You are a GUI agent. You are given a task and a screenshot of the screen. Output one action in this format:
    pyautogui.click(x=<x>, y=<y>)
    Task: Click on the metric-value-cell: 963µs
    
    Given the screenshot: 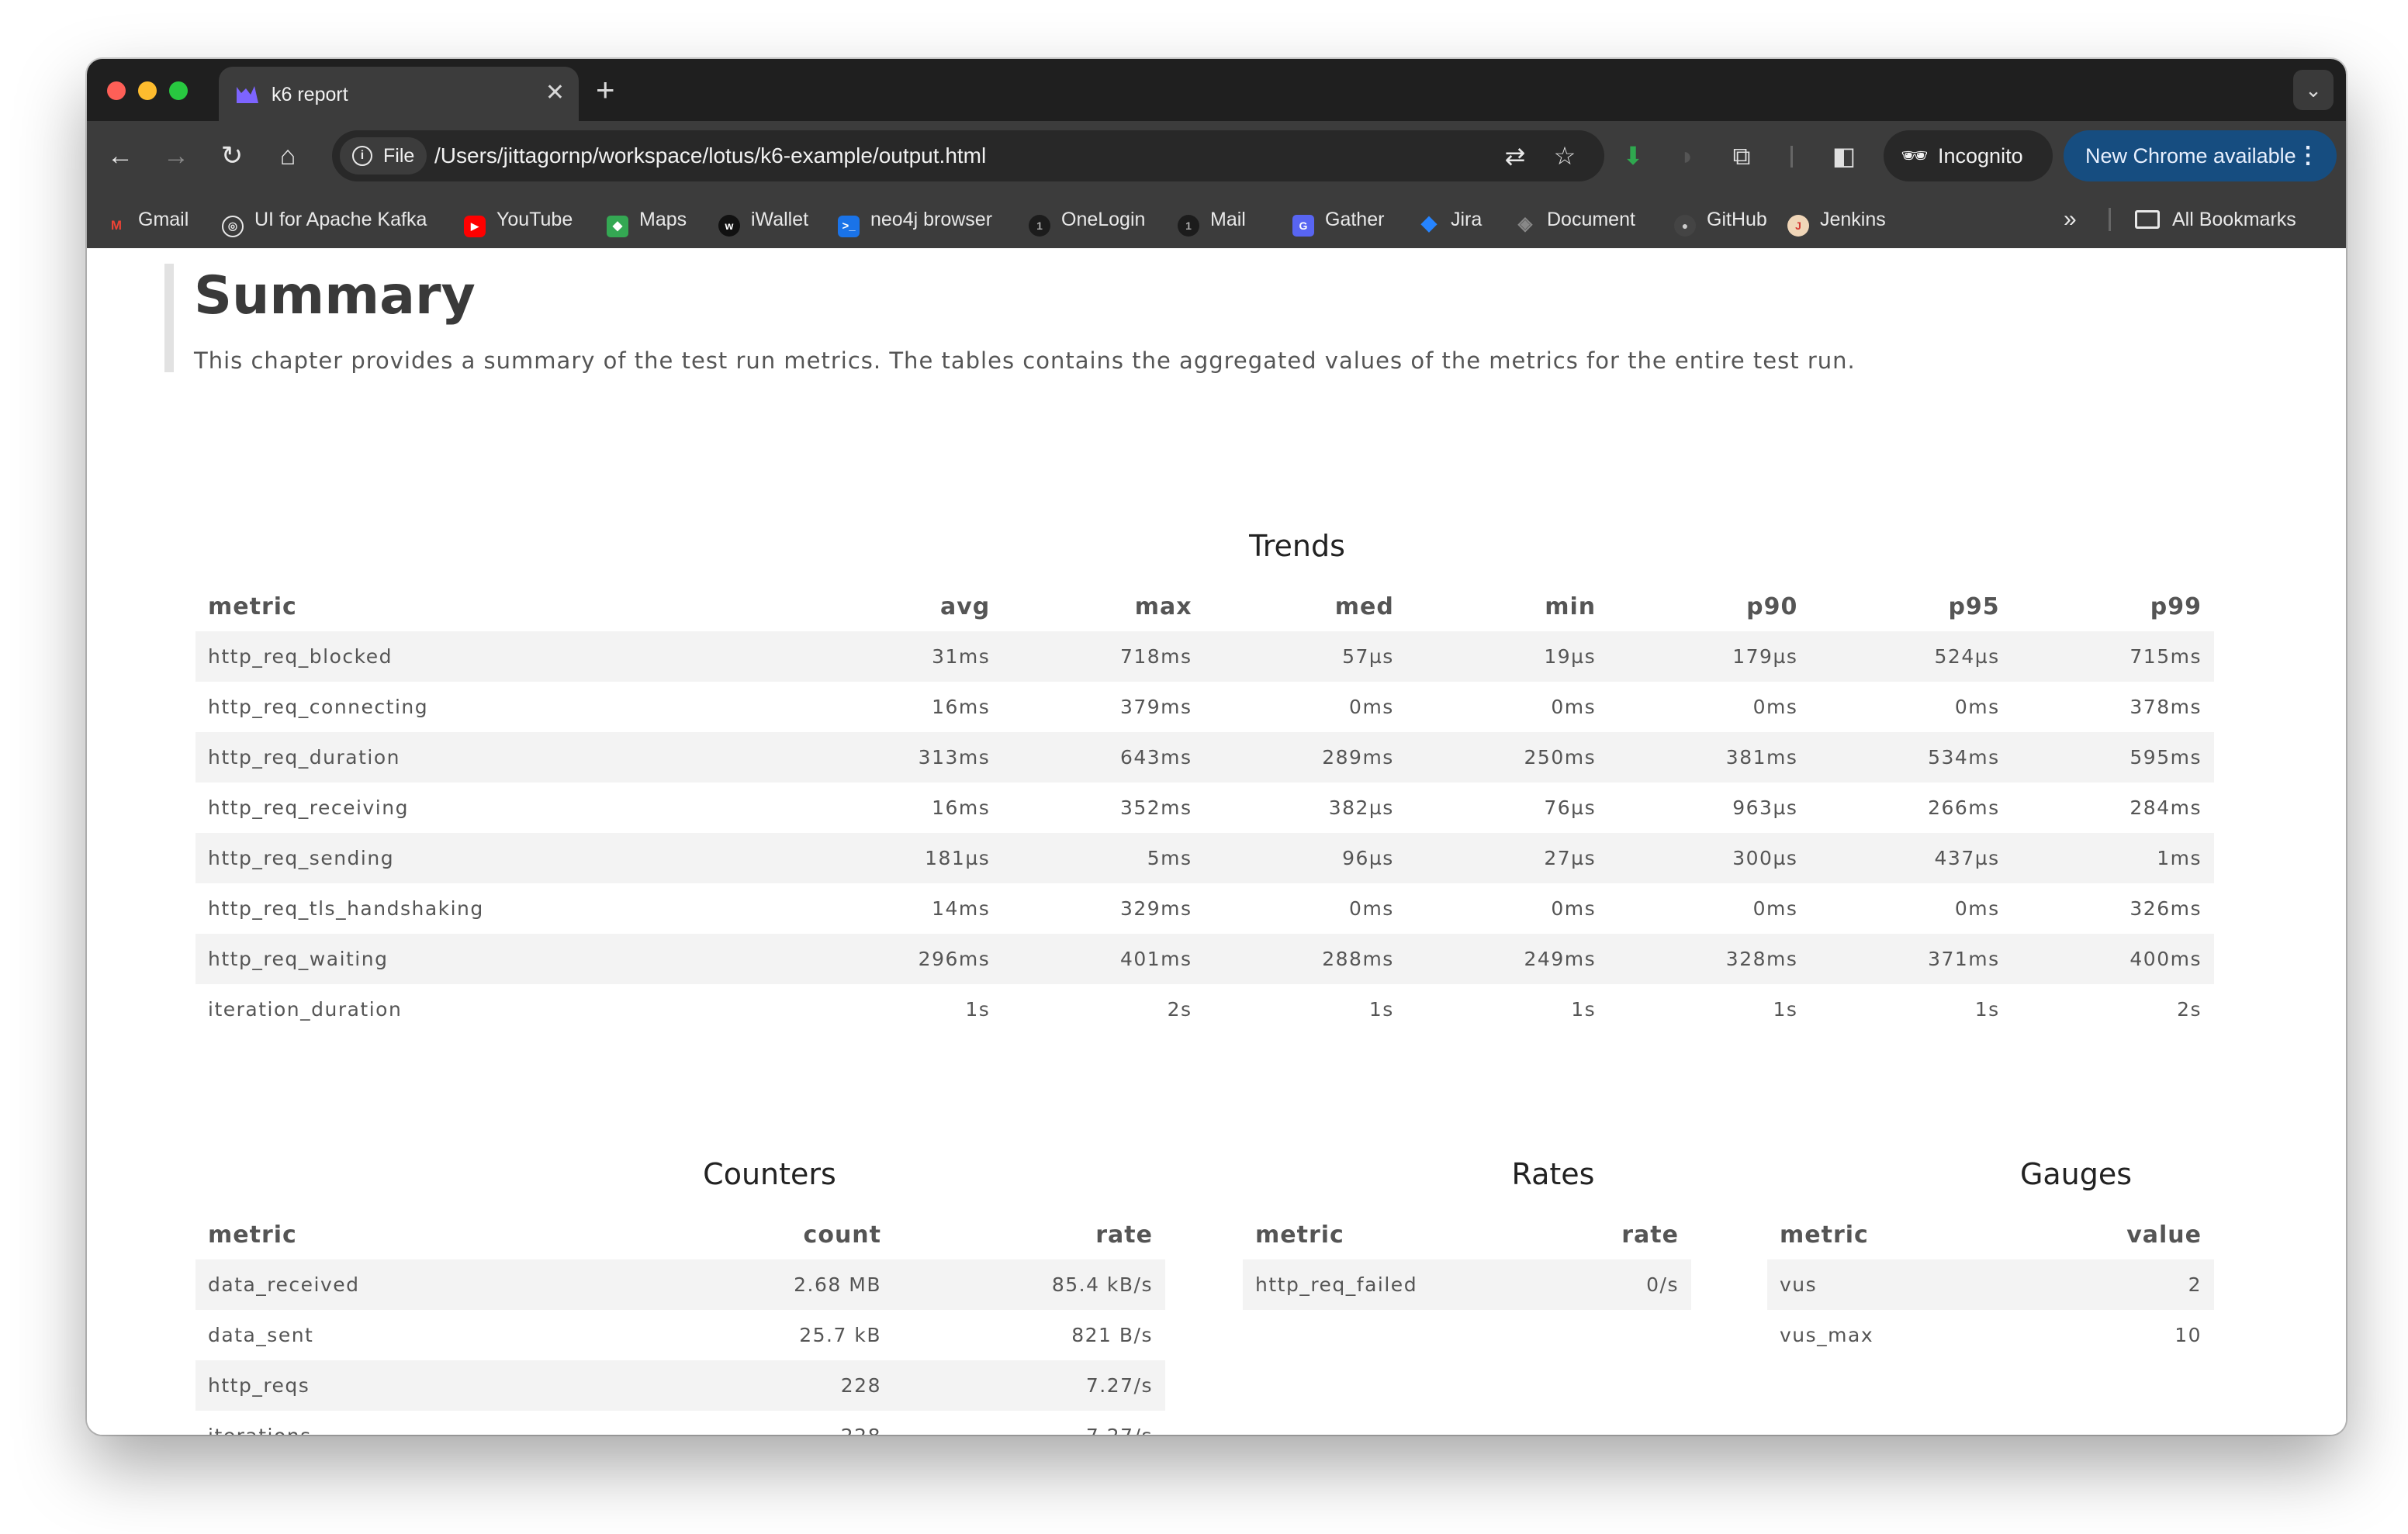 What is the action you would take?
    pyautogui.click(x=1765, y=807)
    